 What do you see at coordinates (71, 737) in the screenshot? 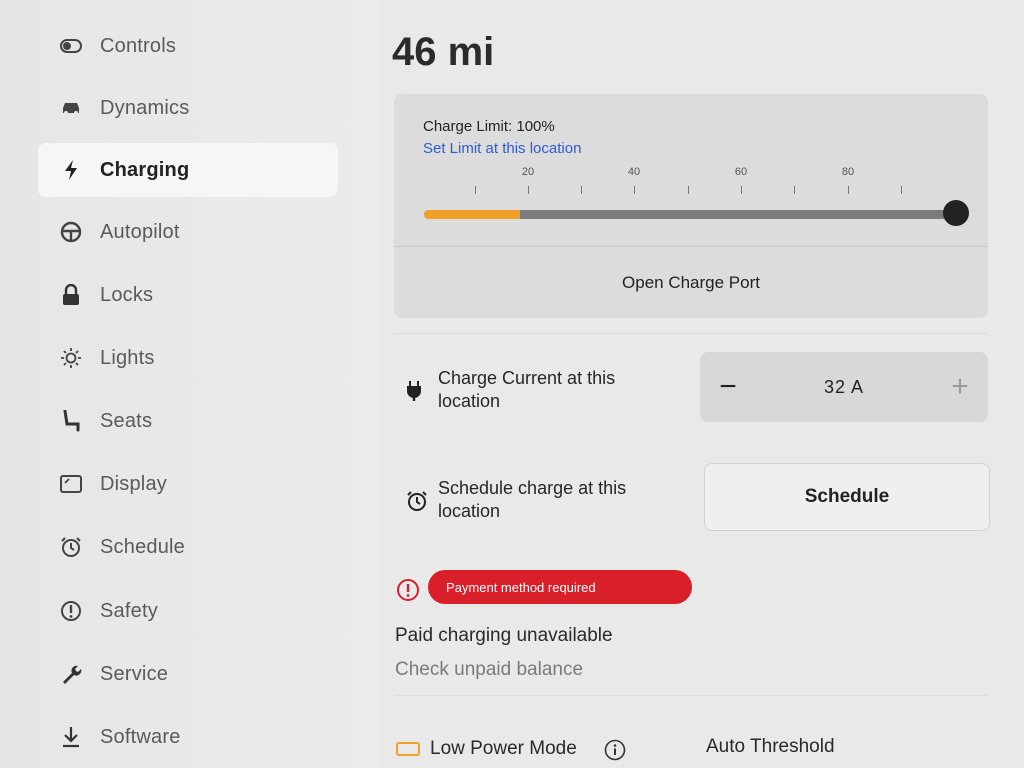
I see `download-icon` at bounding box center [71, 737].